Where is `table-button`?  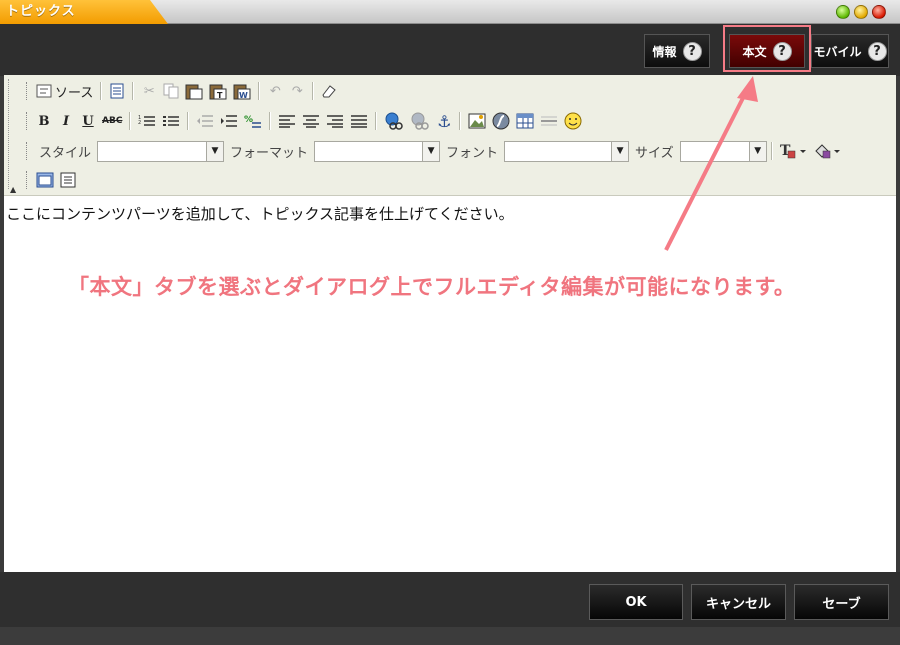
table-button is located at coordinates (525, 121).